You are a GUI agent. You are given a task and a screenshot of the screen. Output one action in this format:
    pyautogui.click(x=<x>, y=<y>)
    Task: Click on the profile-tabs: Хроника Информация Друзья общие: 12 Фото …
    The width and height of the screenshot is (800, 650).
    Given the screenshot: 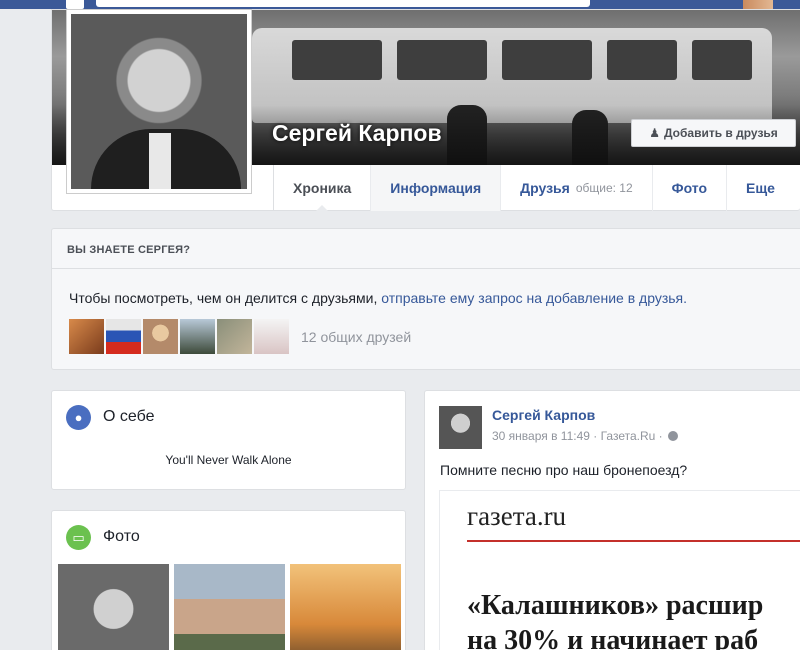 What is the action you would take?
    pyautogui.click(x=533, y=188)
    